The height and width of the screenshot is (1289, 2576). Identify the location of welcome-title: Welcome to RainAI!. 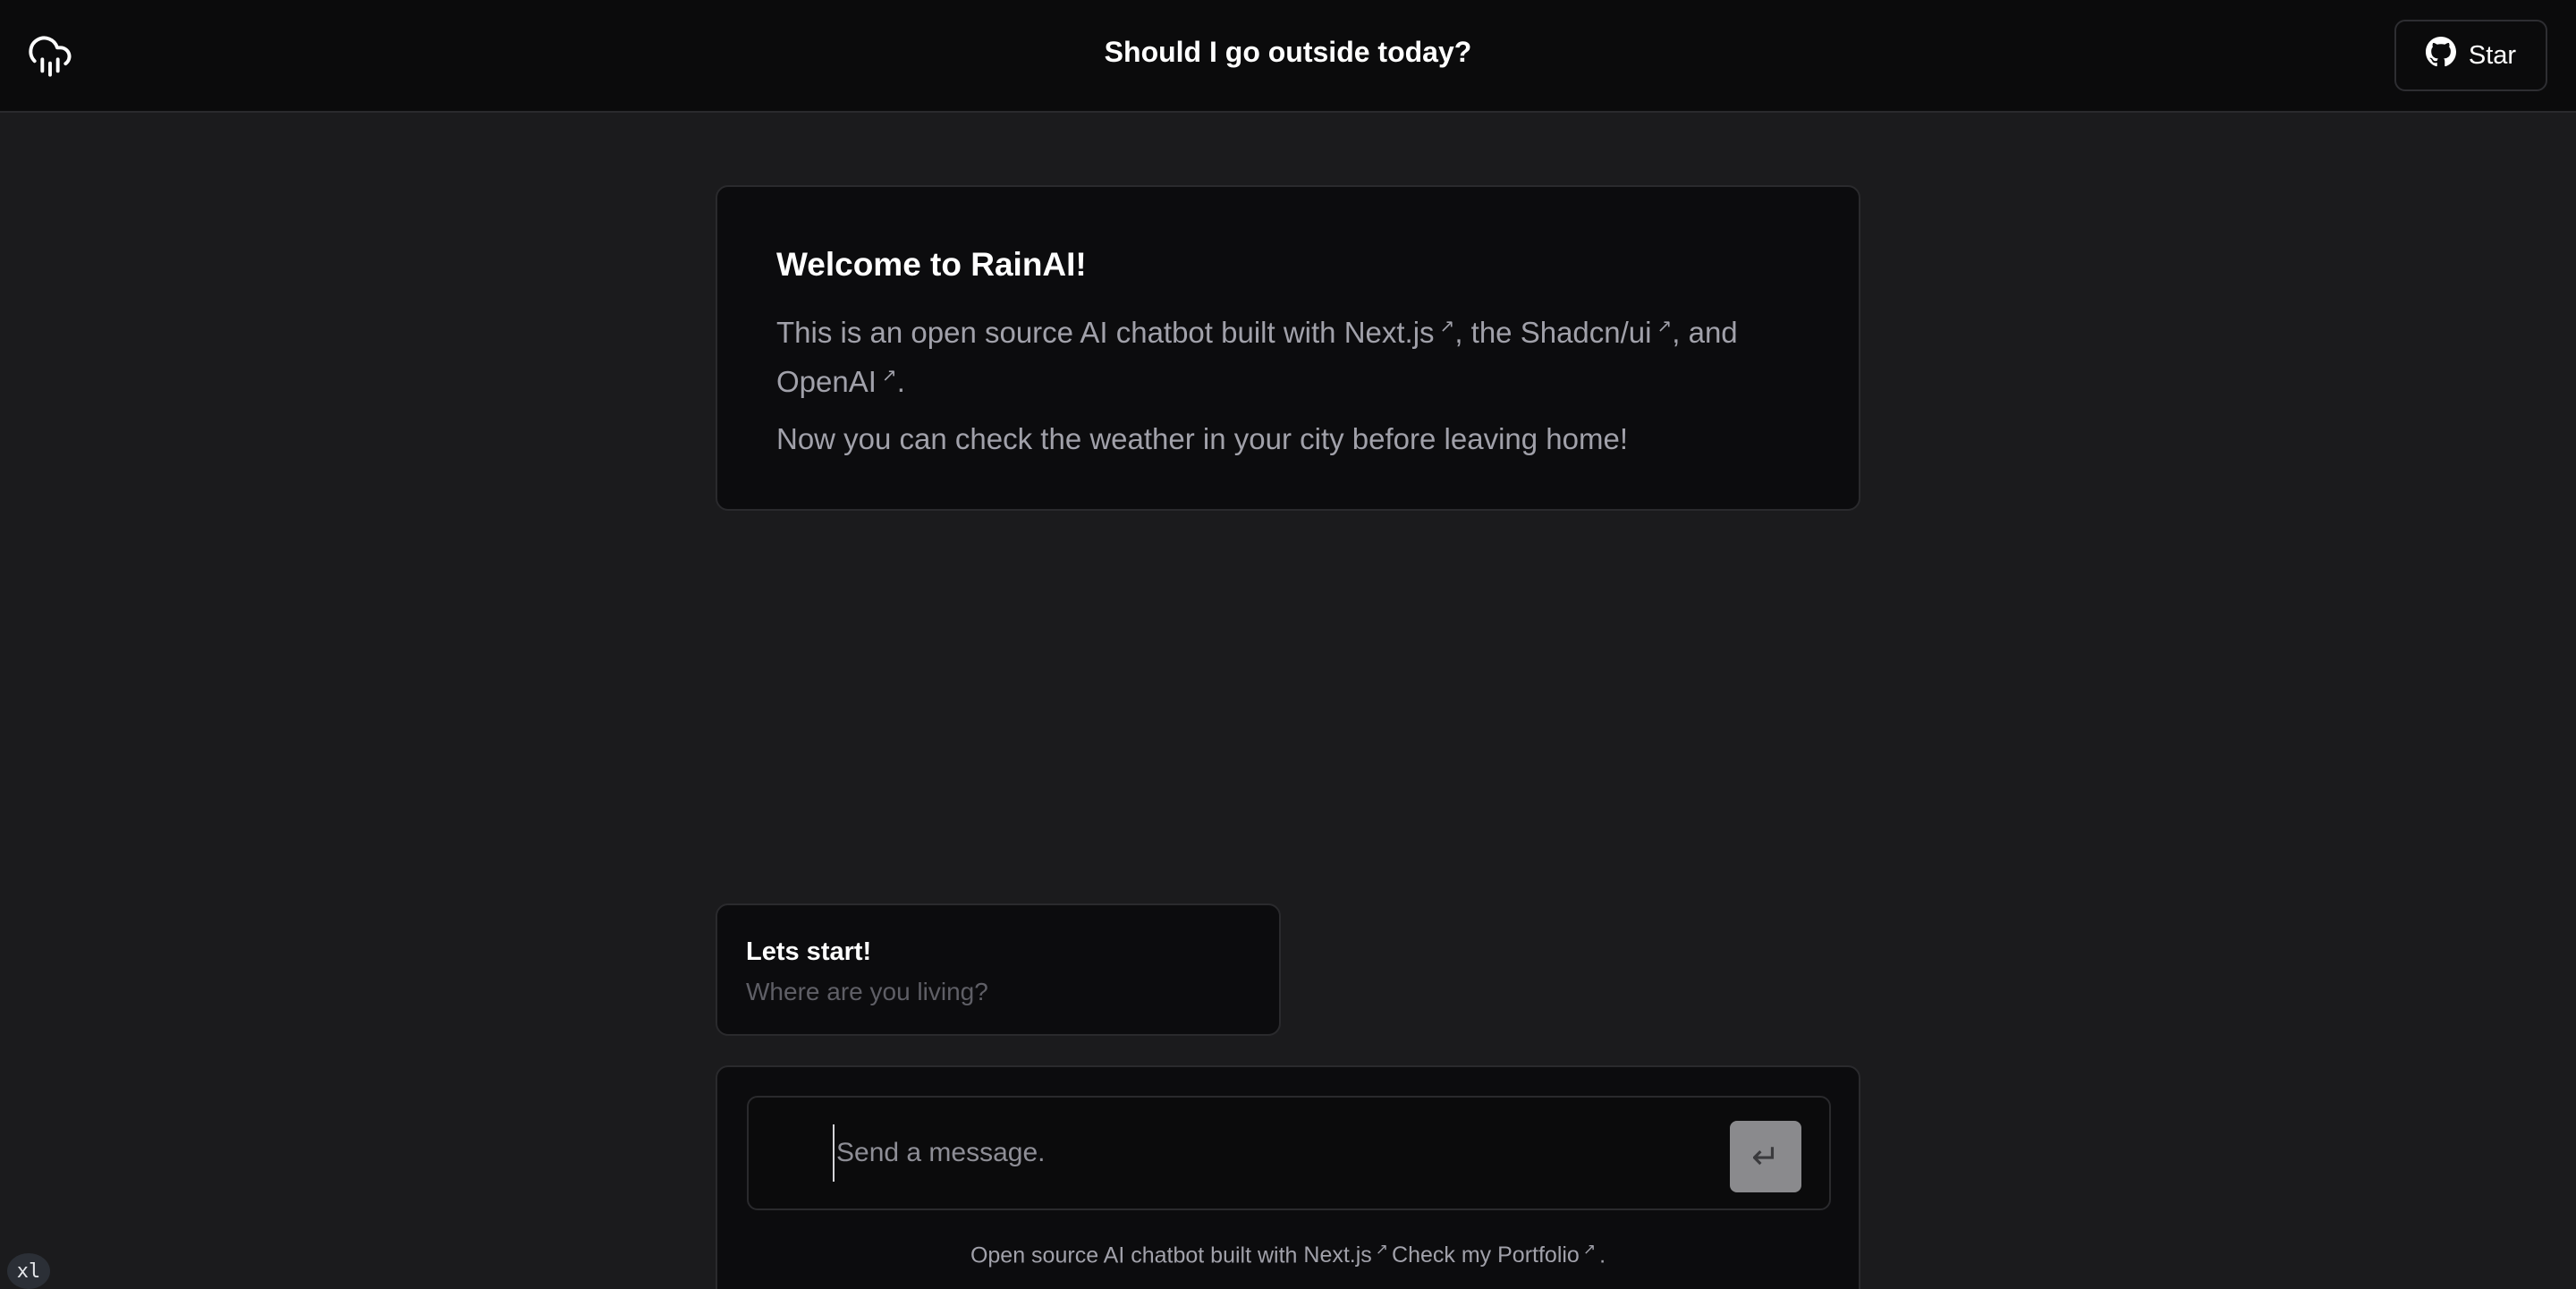
(931, 264).